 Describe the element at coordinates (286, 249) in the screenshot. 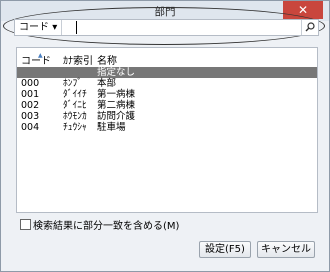

I see `cancel-button: キャンセル` at that location.